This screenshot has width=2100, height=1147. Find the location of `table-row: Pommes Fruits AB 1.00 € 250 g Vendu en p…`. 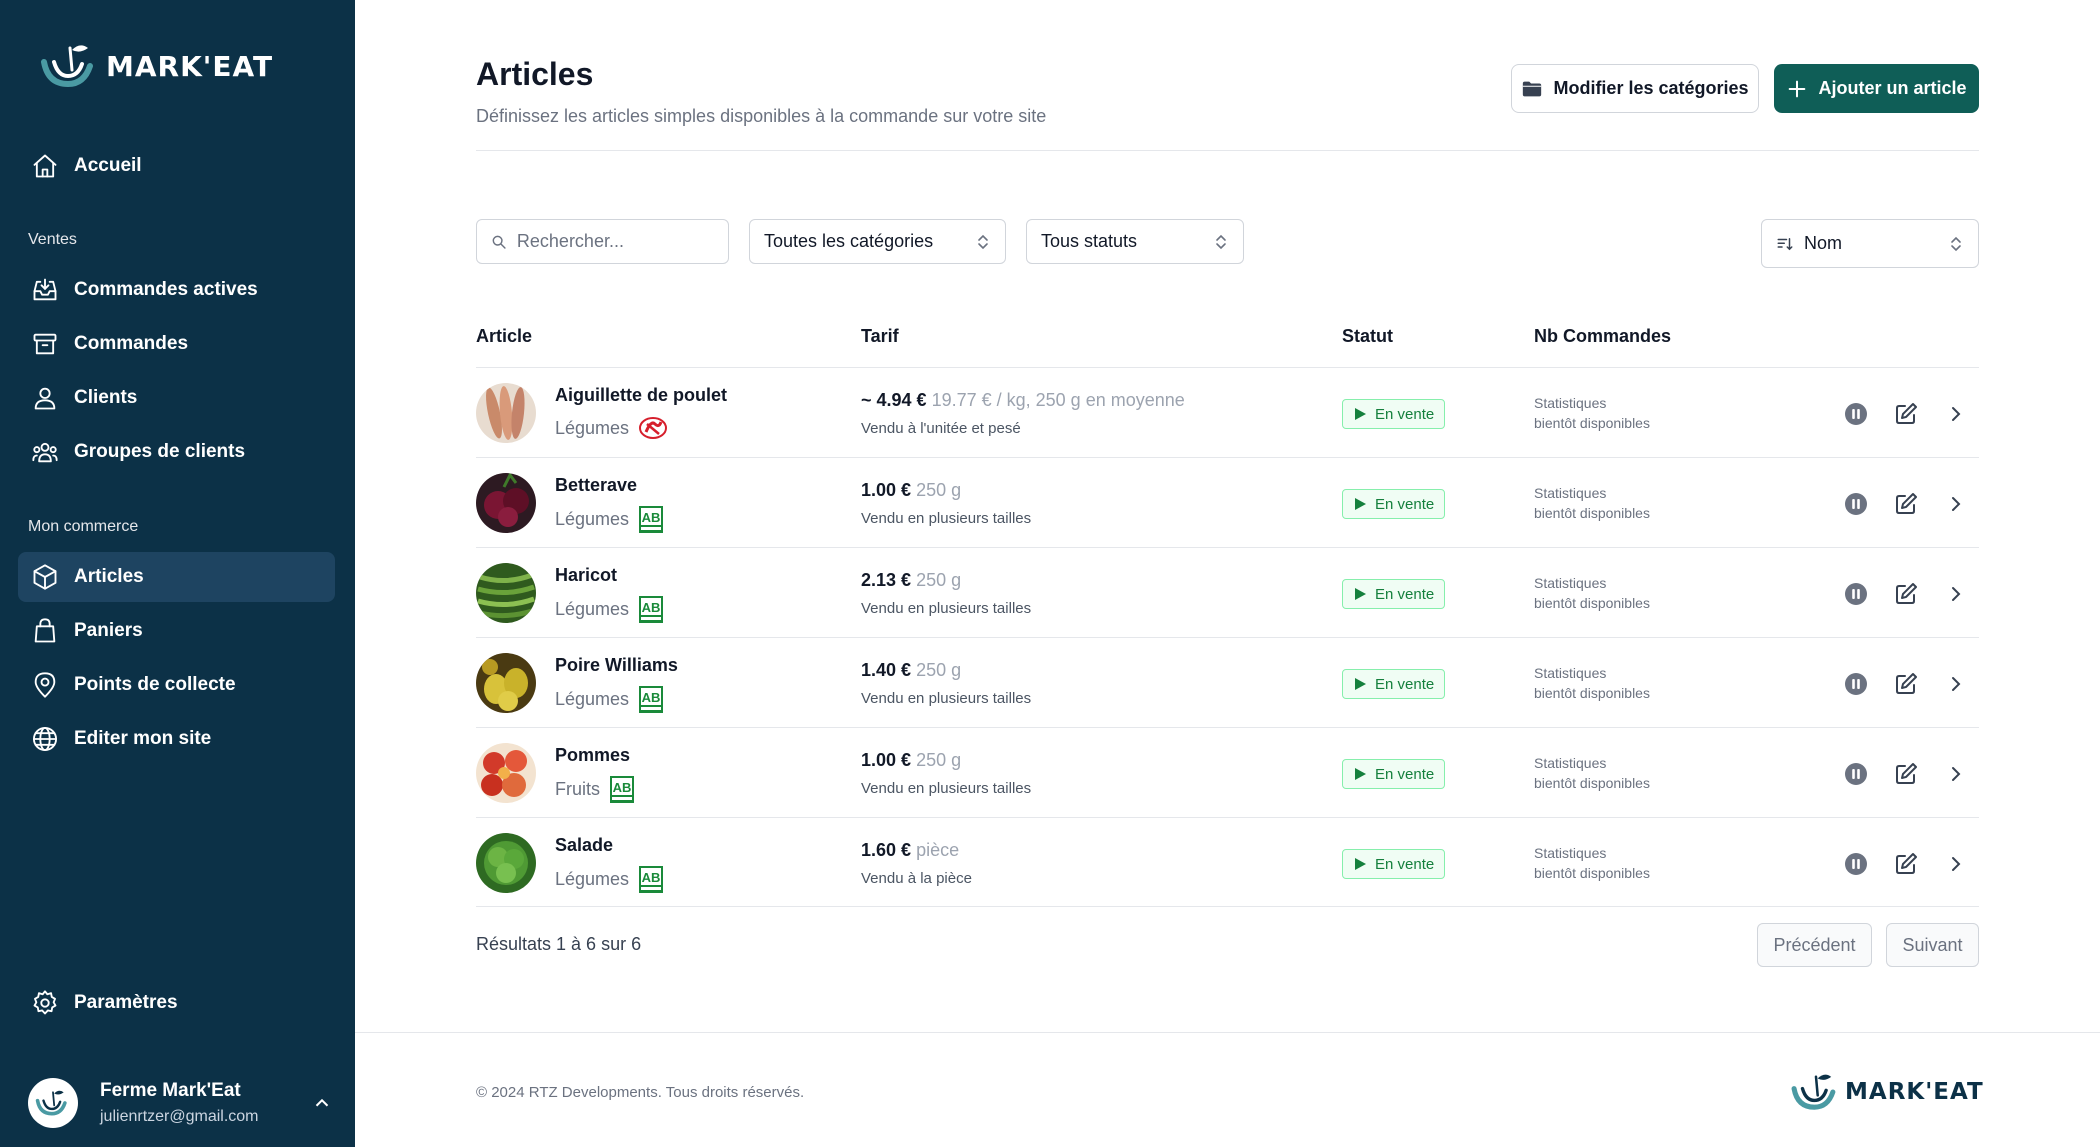

table-row: Pommes Fruits AB 1.00 € 250 g Vendu en p… is located at coordinates (1227, 772).